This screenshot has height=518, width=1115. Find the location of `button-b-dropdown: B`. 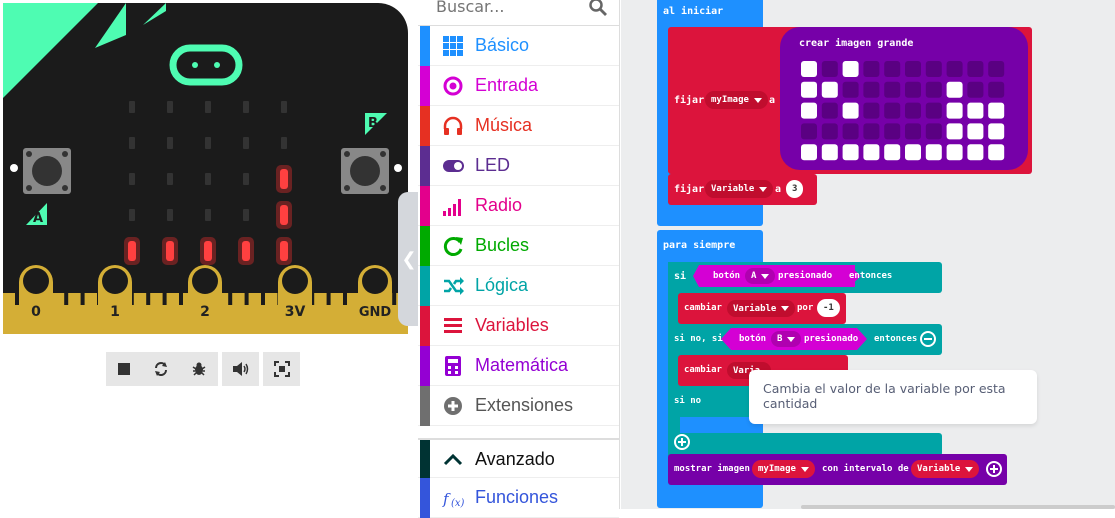

button-b-dropdown: B is located at coordinates (786, 339).